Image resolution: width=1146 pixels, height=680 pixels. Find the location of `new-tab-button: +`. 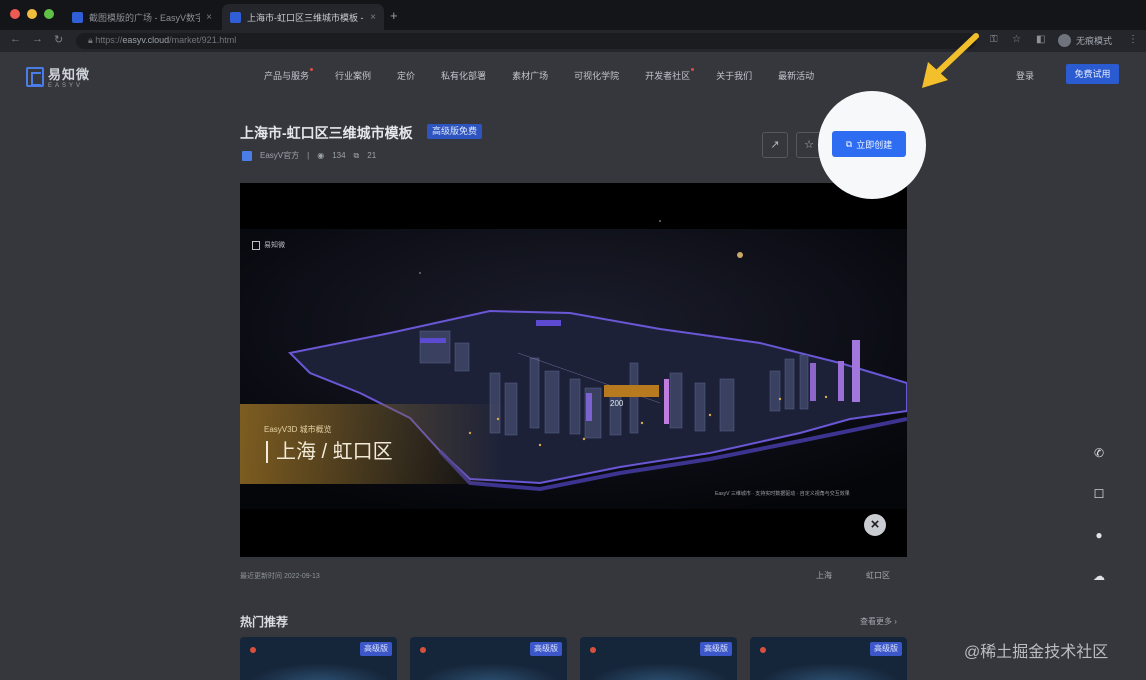

new-tab-button: + is located at coordinates (394, 15).